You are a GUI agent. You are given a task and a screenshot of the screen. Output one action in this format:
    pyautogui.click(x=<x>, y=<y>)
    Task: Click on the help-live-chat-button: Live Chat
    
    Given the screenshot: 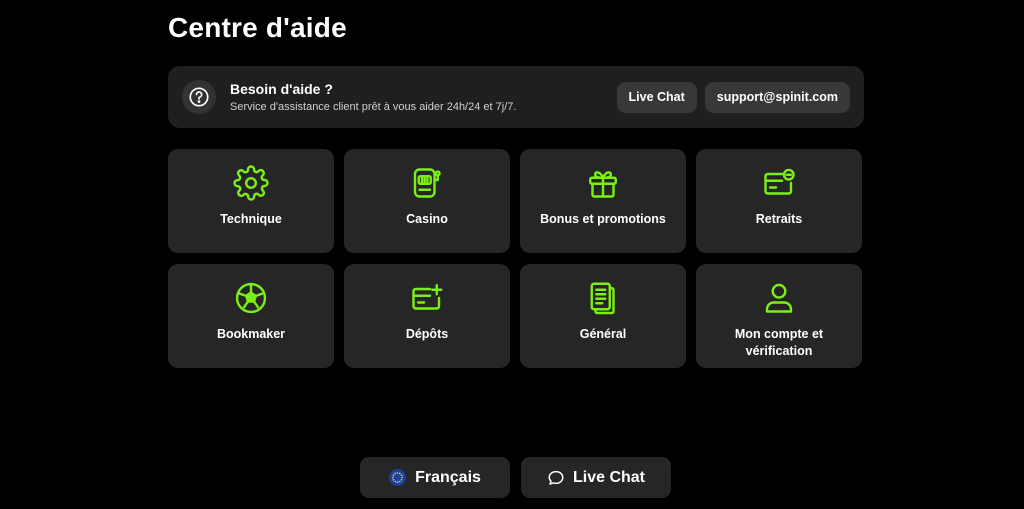 What is the action you would take?
    pyautogui.click(x=656, y=97)
    